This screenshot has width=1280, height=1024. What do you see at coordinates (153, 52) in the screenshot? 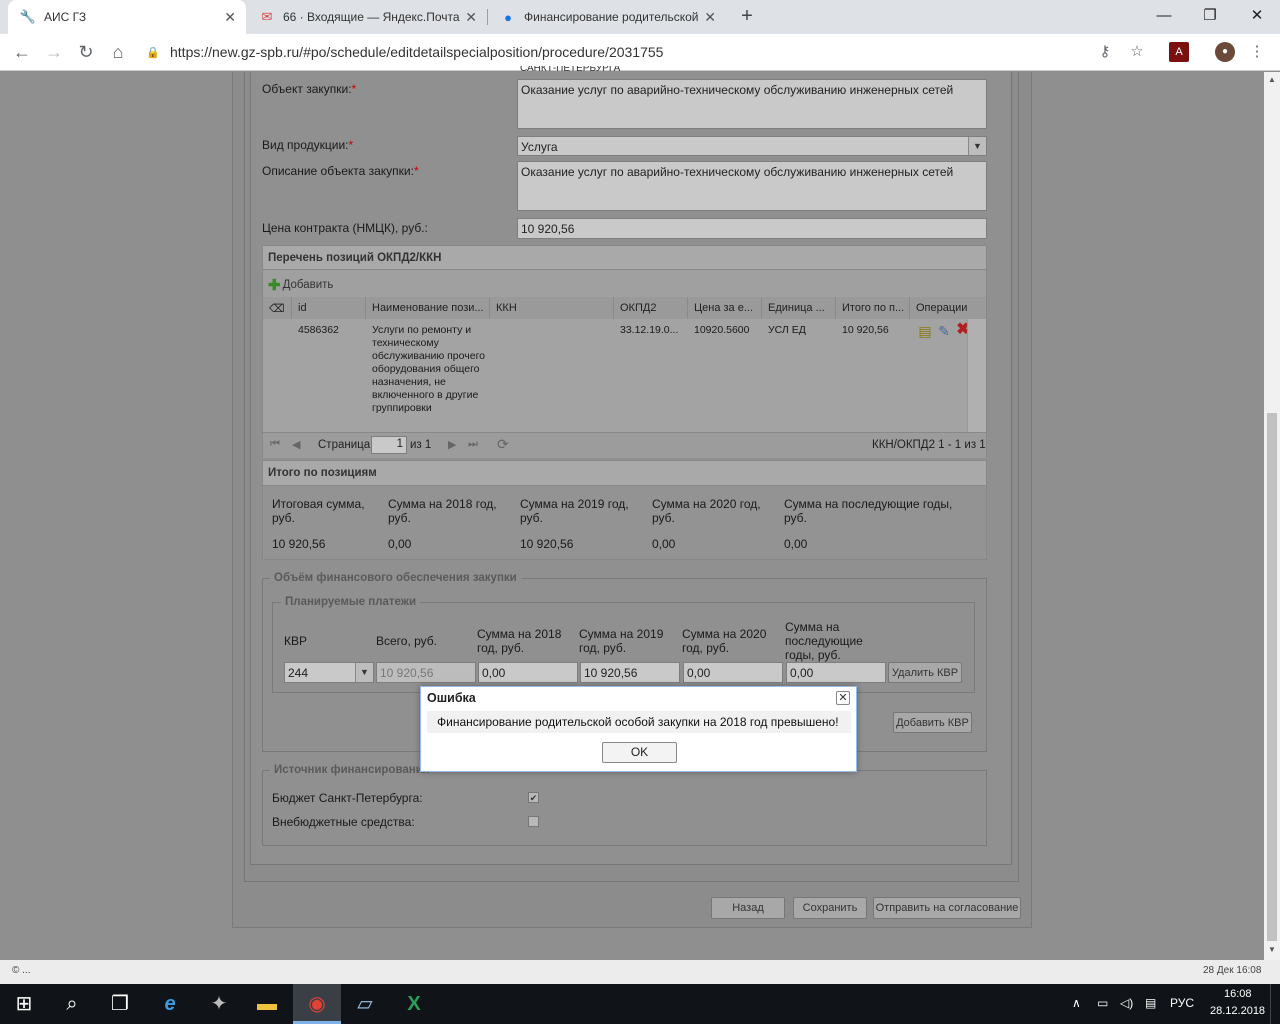
I see `lock-icon: 🔒` at bounding box center [153, 52].